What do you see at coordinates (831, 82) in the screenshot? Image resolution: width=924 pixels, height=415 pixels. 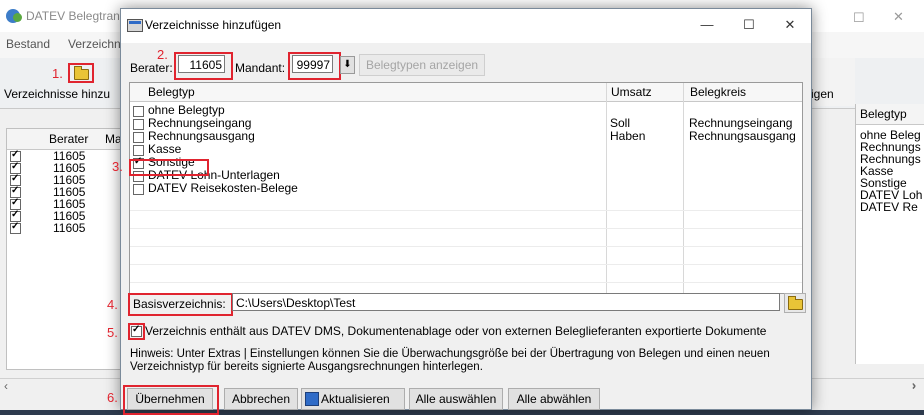 I see `toolbar-right-group: igen` at bounding box center [831, 82].